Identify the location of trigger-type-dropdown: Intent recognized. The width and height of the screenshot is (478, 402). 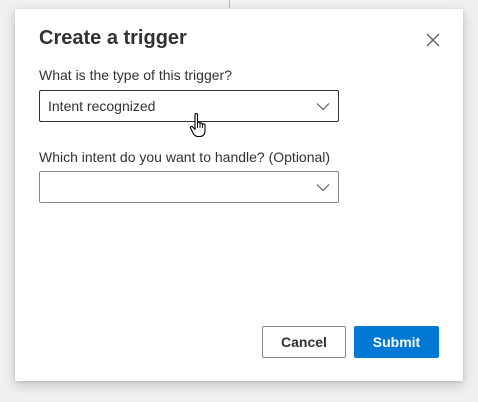
(189, 106).